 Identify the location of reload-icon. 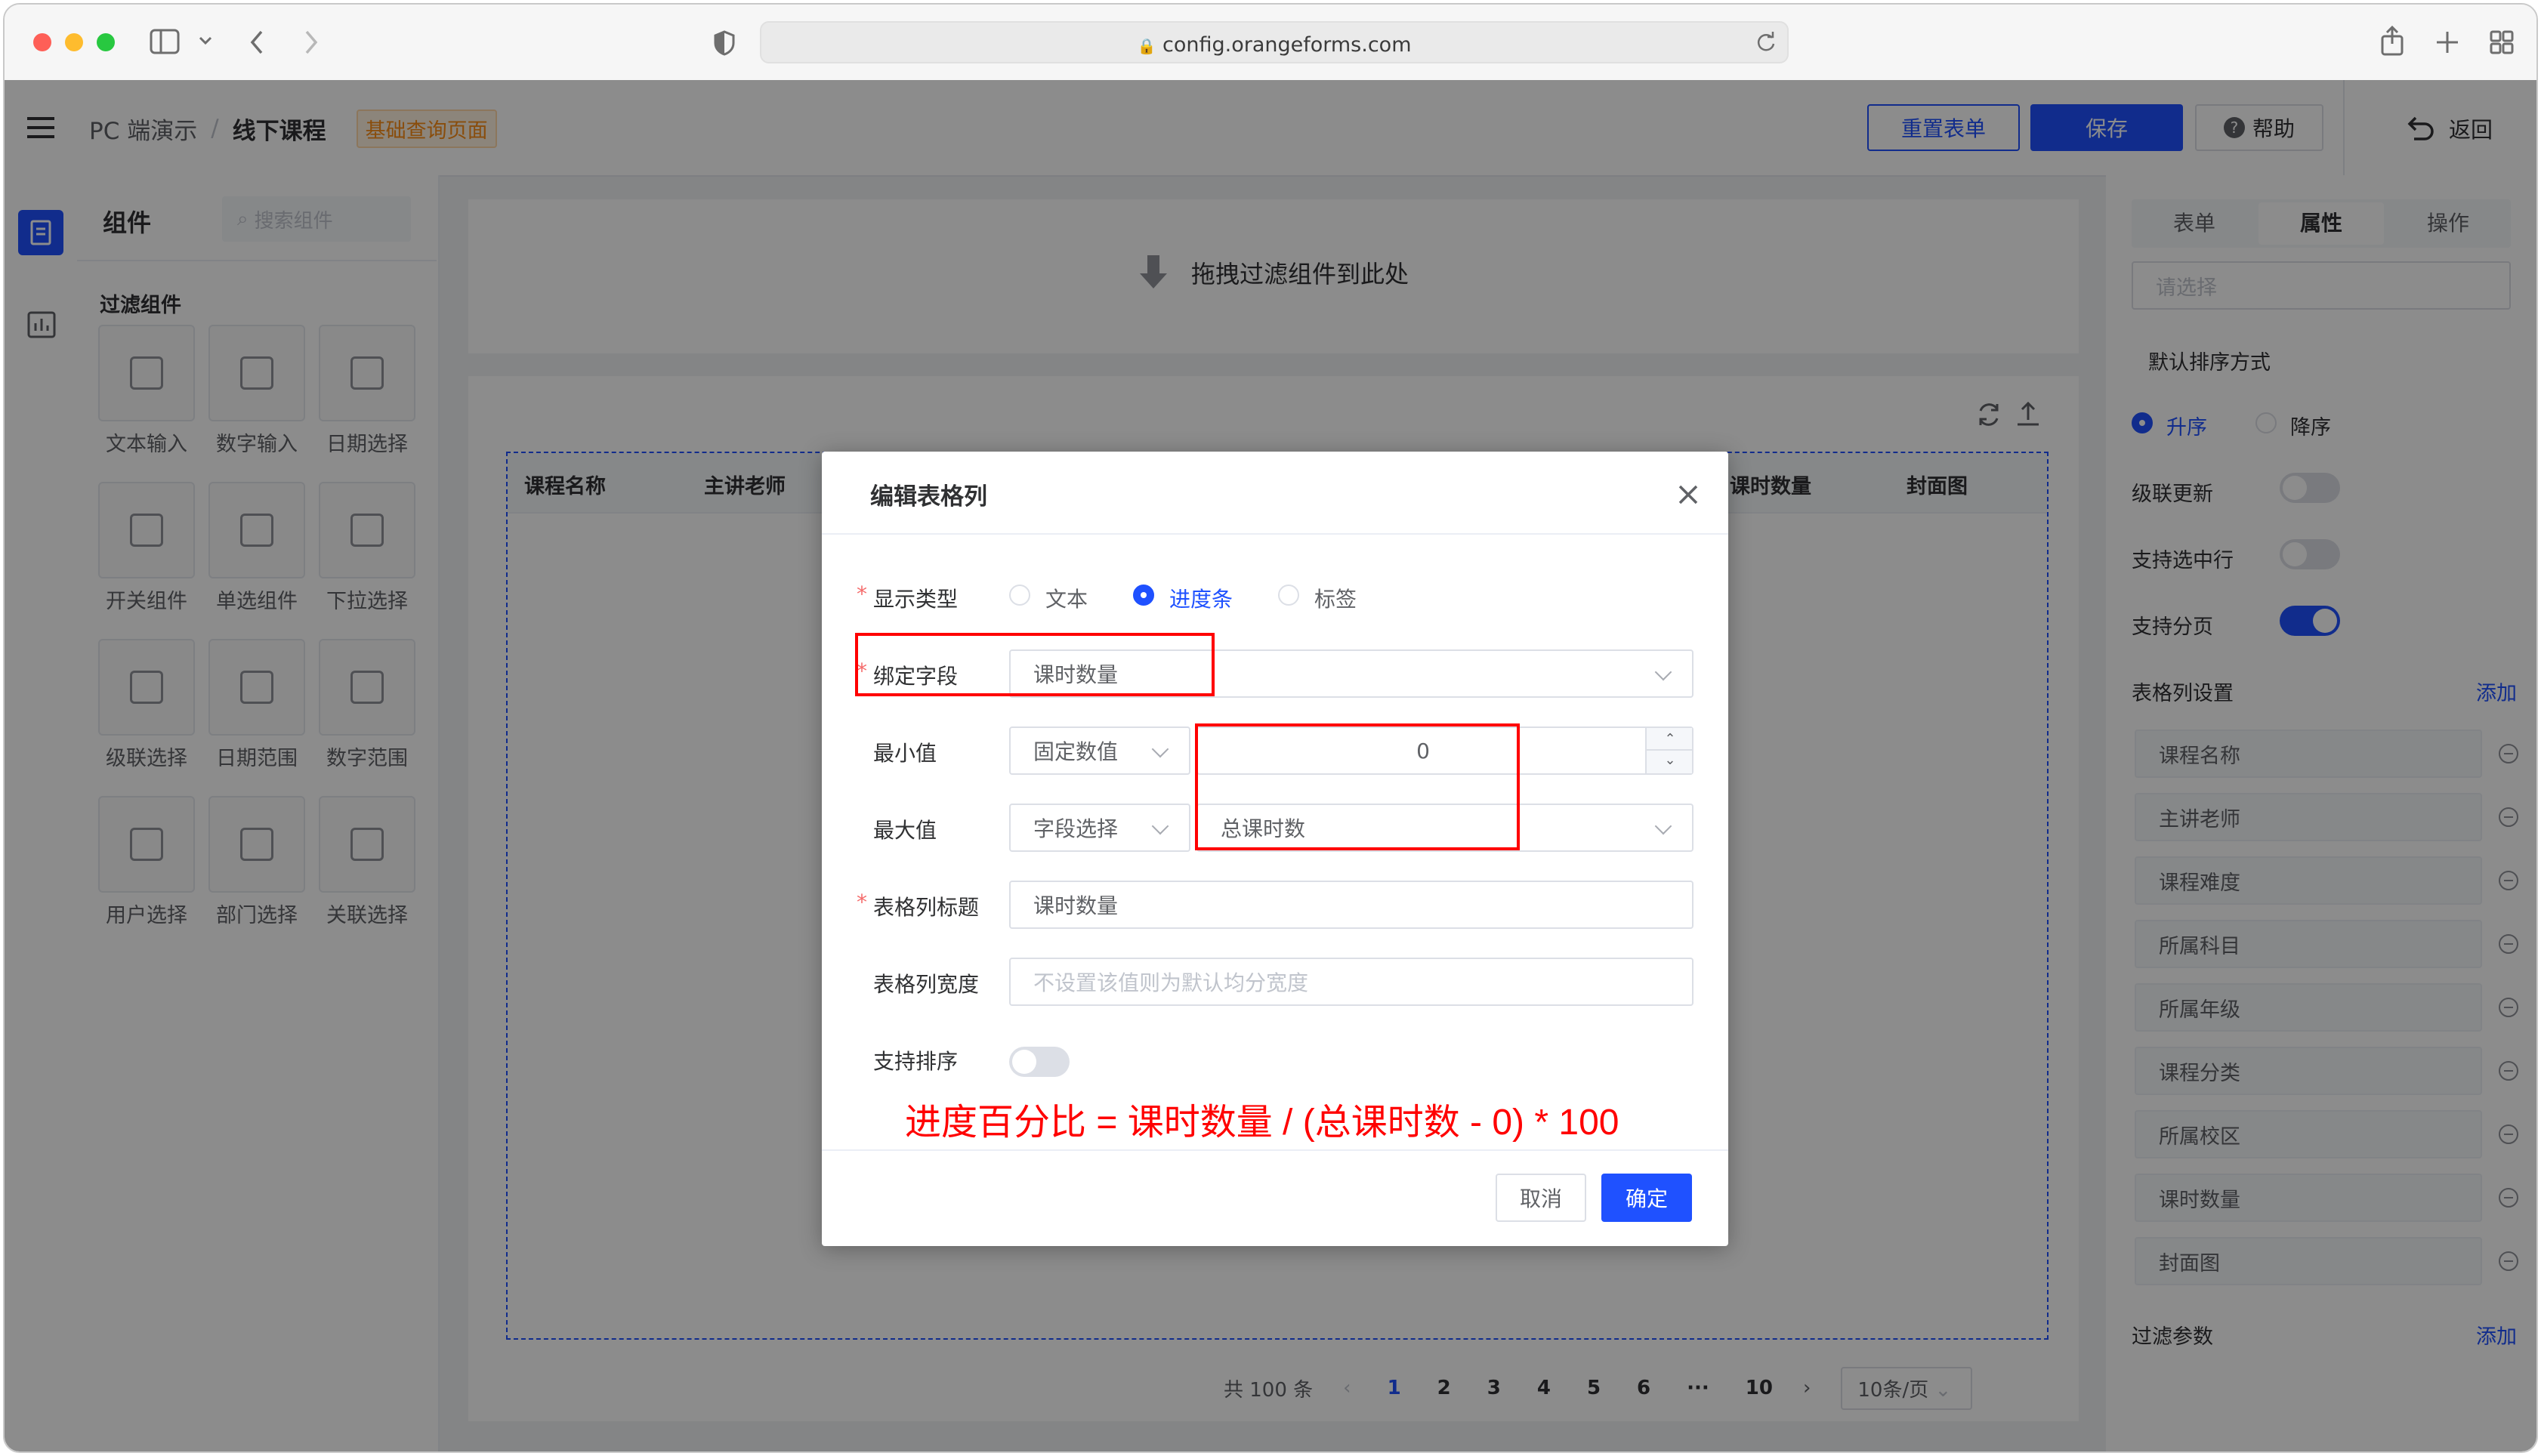
(1766, 42).